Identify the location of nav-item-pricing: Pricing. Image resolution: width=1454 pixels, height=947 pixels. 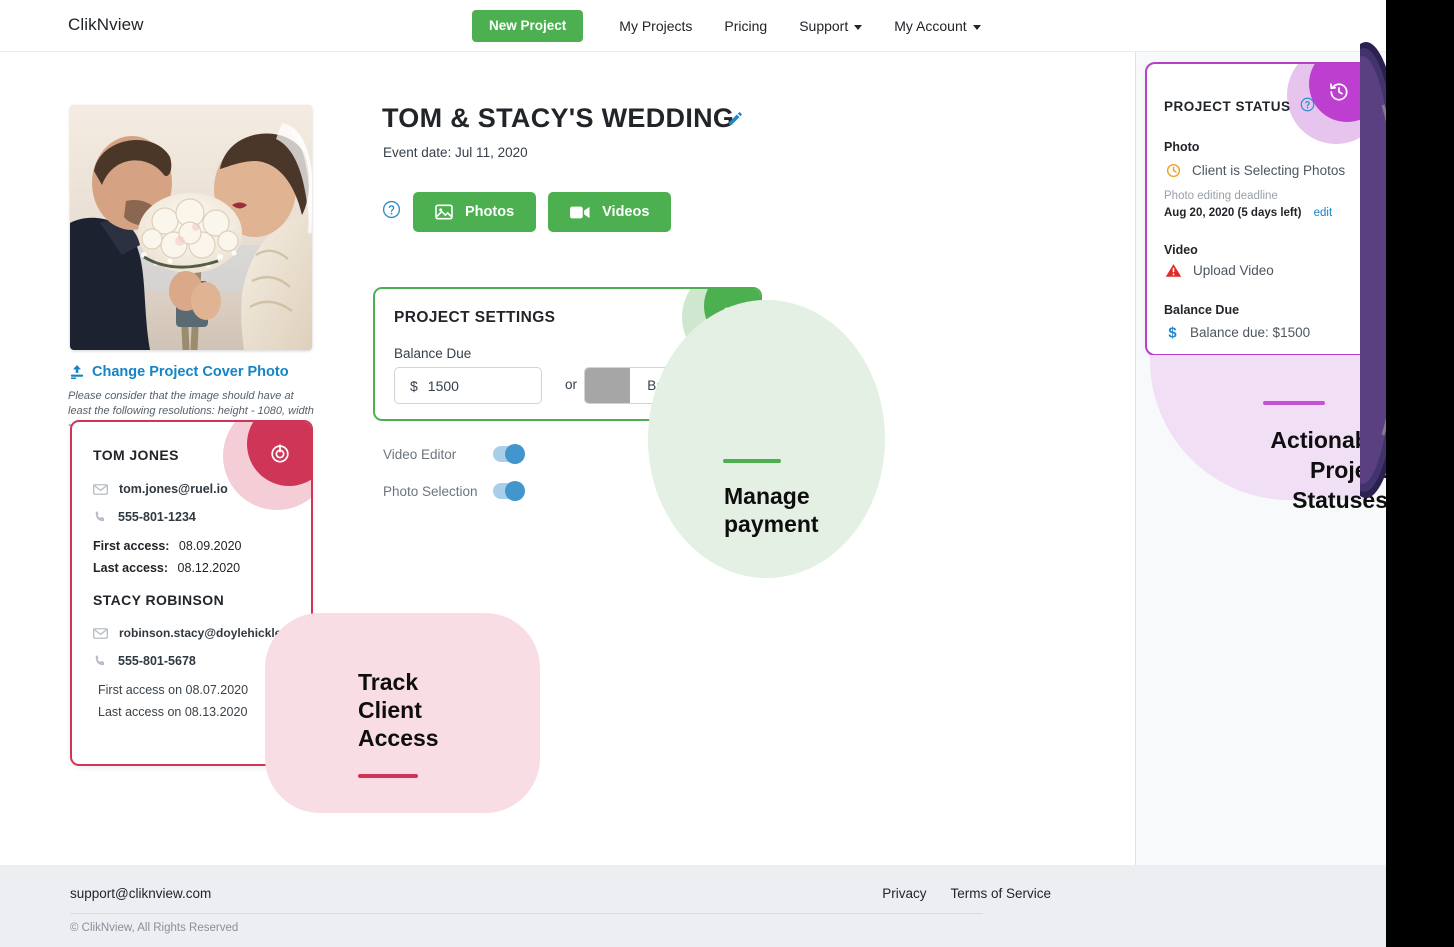
(745, 26).